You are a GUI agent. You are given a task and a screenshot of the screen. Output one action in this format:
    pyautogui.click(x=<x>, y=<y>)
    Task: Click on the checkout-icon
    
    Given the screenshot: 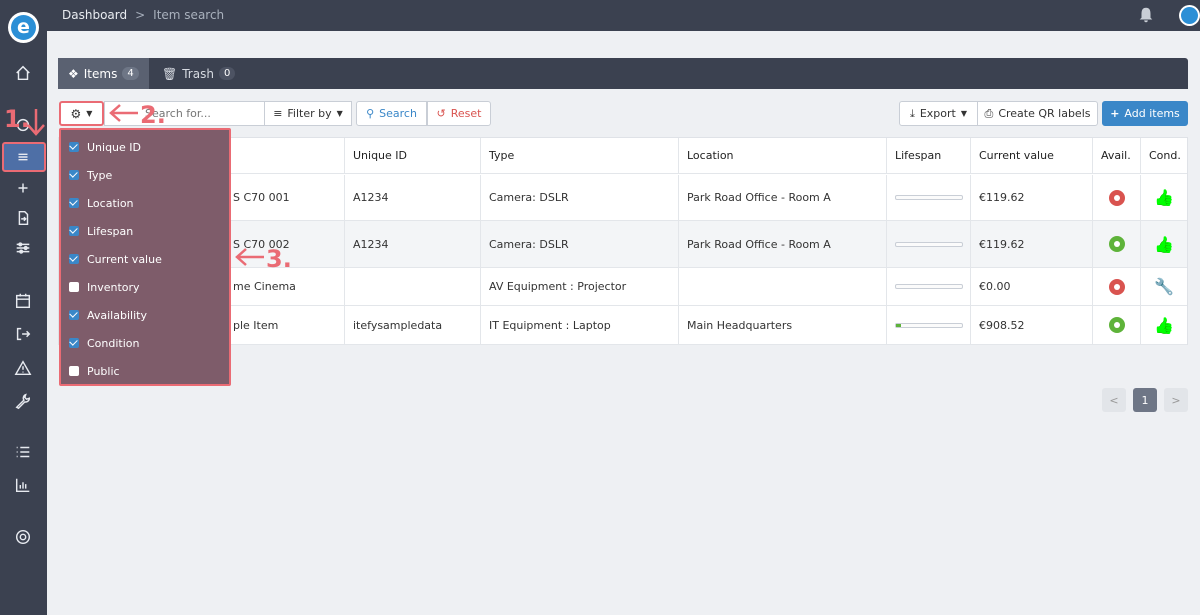 What is the action you would take?
    pyautogui.click(x=23, y=334)
    